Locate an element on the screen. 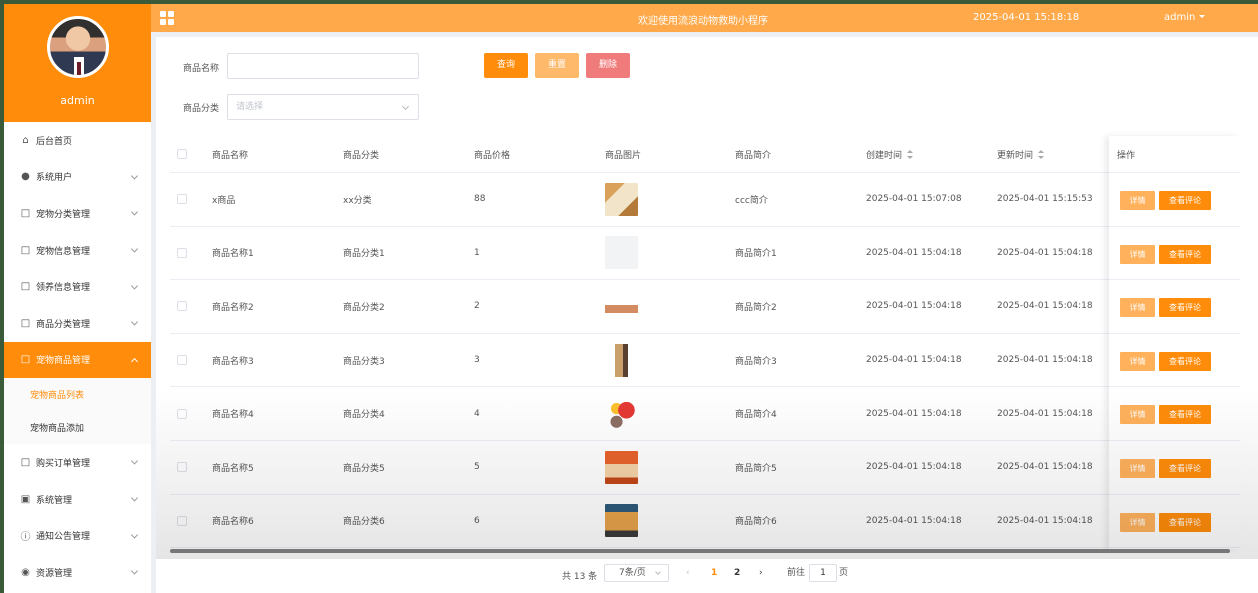 This screenshot has width=1258, height=593. prev-page-icon: ‹ is located at coordinates (688, 573).